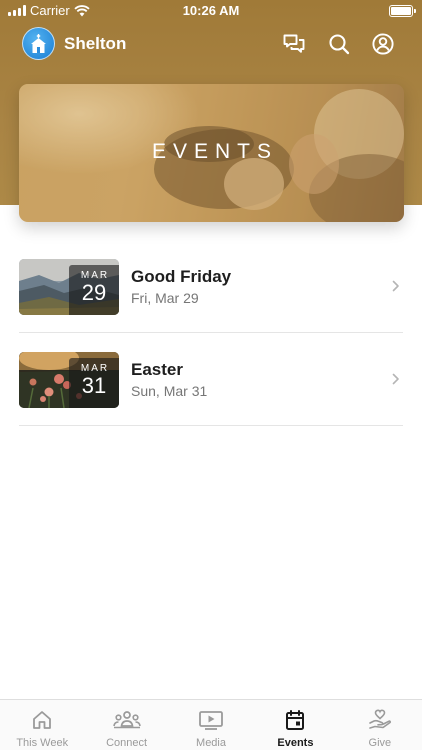 This screenshot has height=750, width=422. What do you see at coordinates (126, 720) in the screenshot?
I see `people-icon` at bounding box center [126, 720].